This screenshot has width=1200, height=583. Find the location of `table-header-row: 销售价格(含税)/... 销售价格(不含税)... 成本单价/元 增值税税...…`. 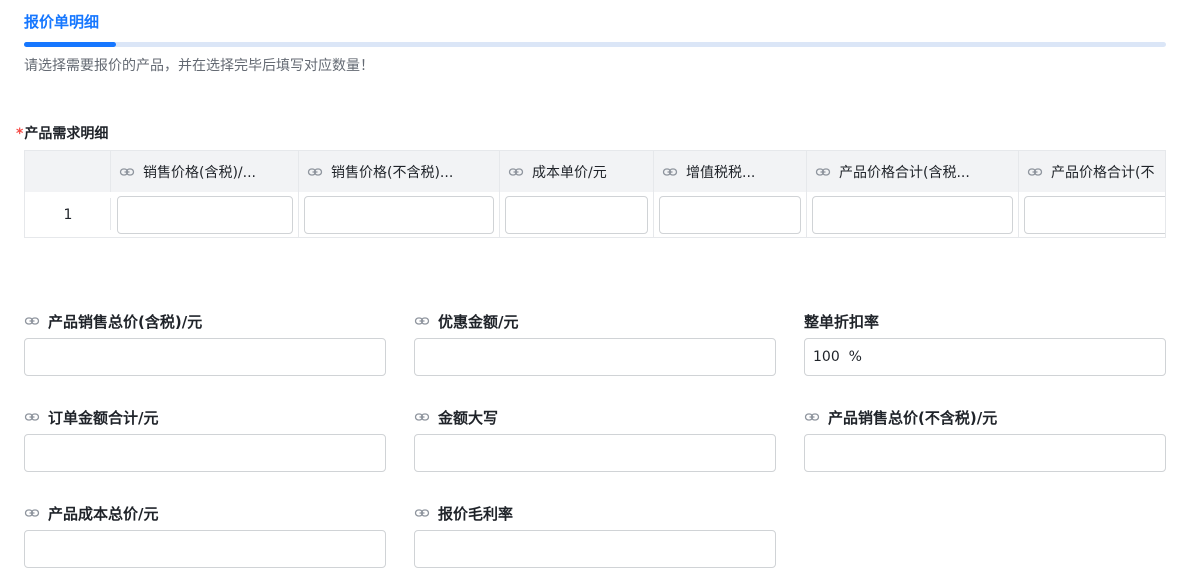

table-header-row: 销售价格(含税)/... 销售价格(不含税)... 成本单价/元 增值税税...… is located at coordinates (595, 171).